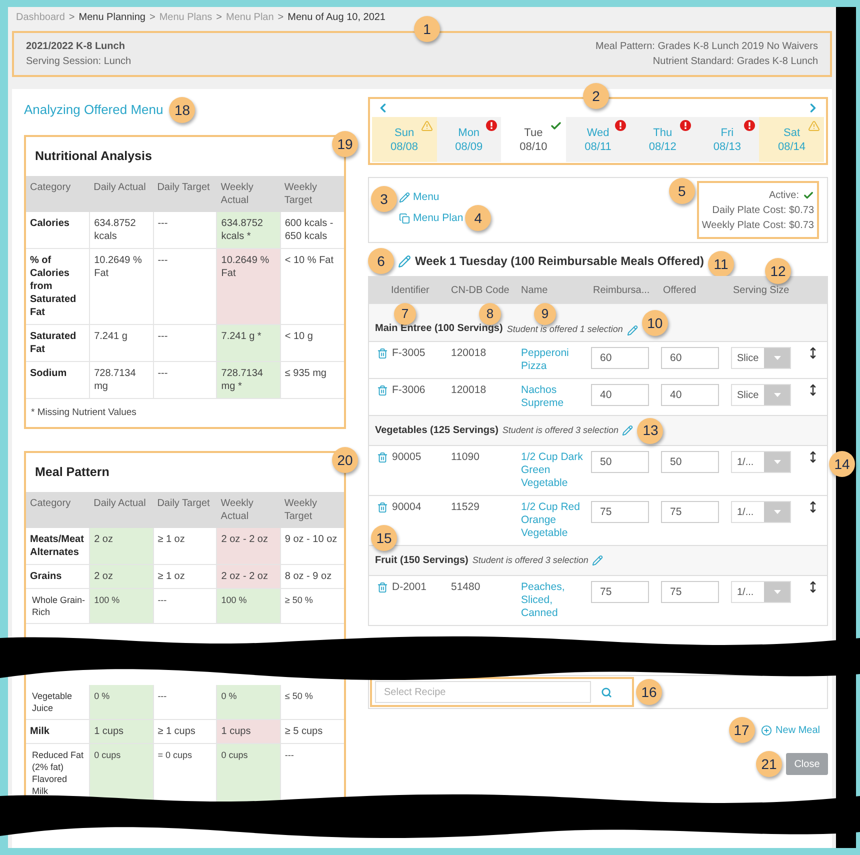 This screenshot has height=855, width=860. What do you see at coordinates (185, 773) in the screenshot?
I see `table-cell: = 0 cups` at bounding box center [185, 773].